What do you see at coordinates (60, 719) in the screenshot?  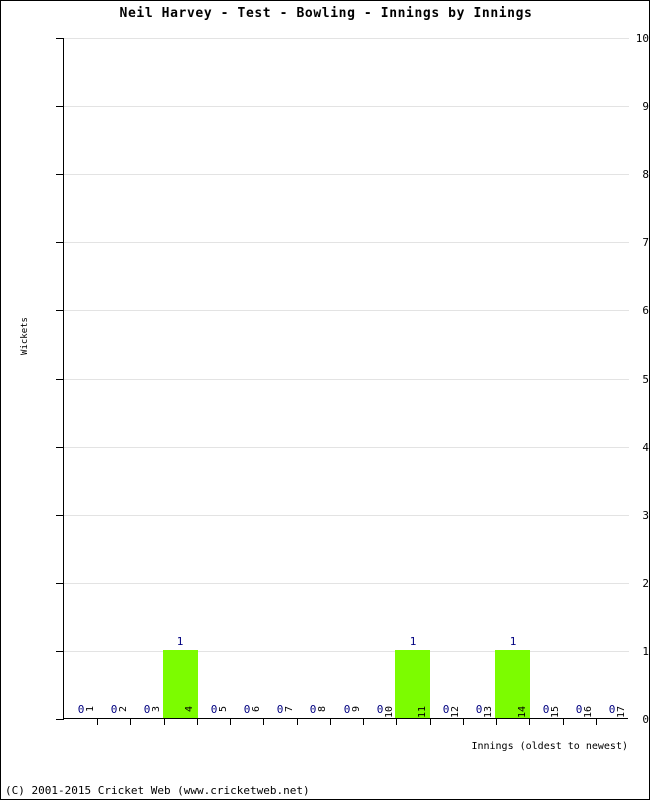 I see `y-axis-tick` at bounding box center [60, 719].